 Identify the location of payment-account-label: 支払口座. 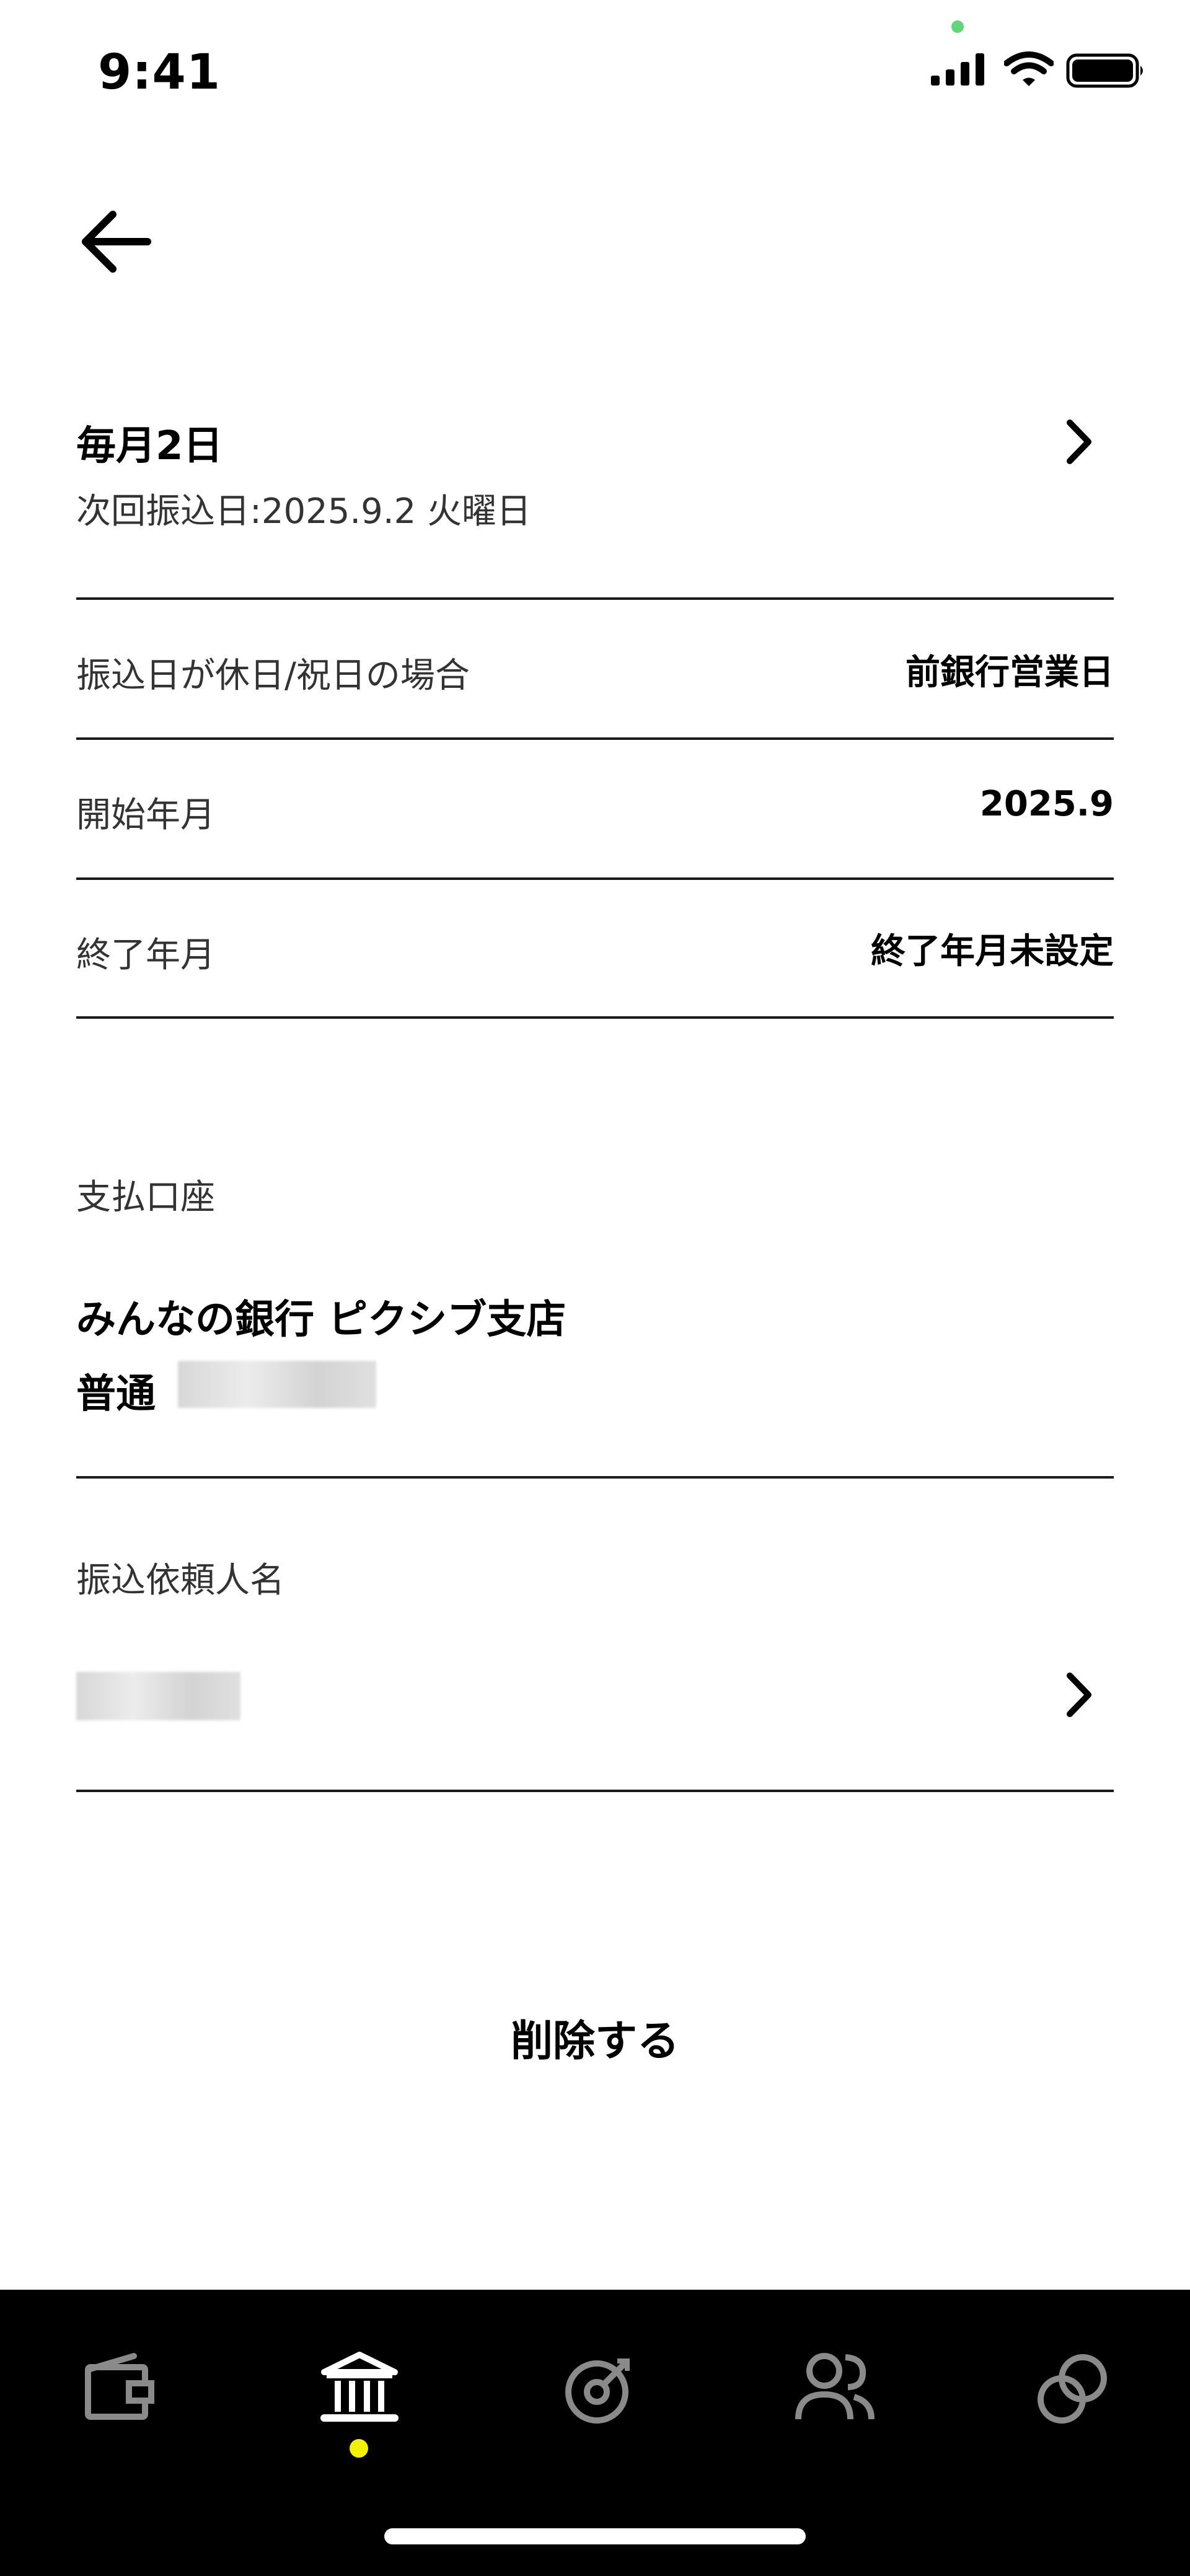
(145, 1197).